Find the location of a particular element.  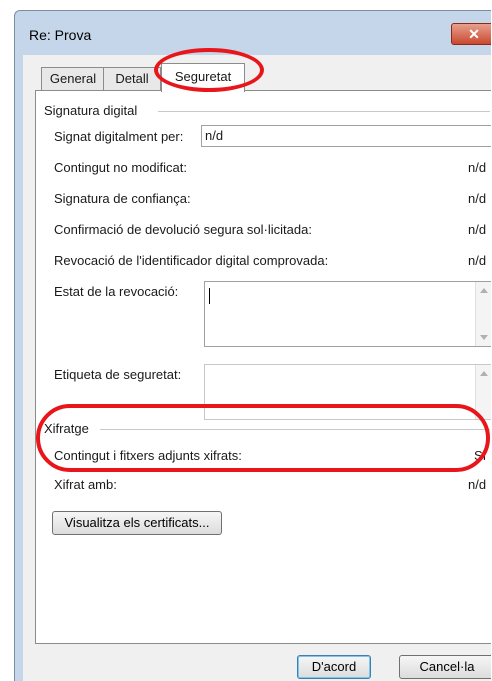

window-title: Re: Prova is located at coordinates (60, 35).